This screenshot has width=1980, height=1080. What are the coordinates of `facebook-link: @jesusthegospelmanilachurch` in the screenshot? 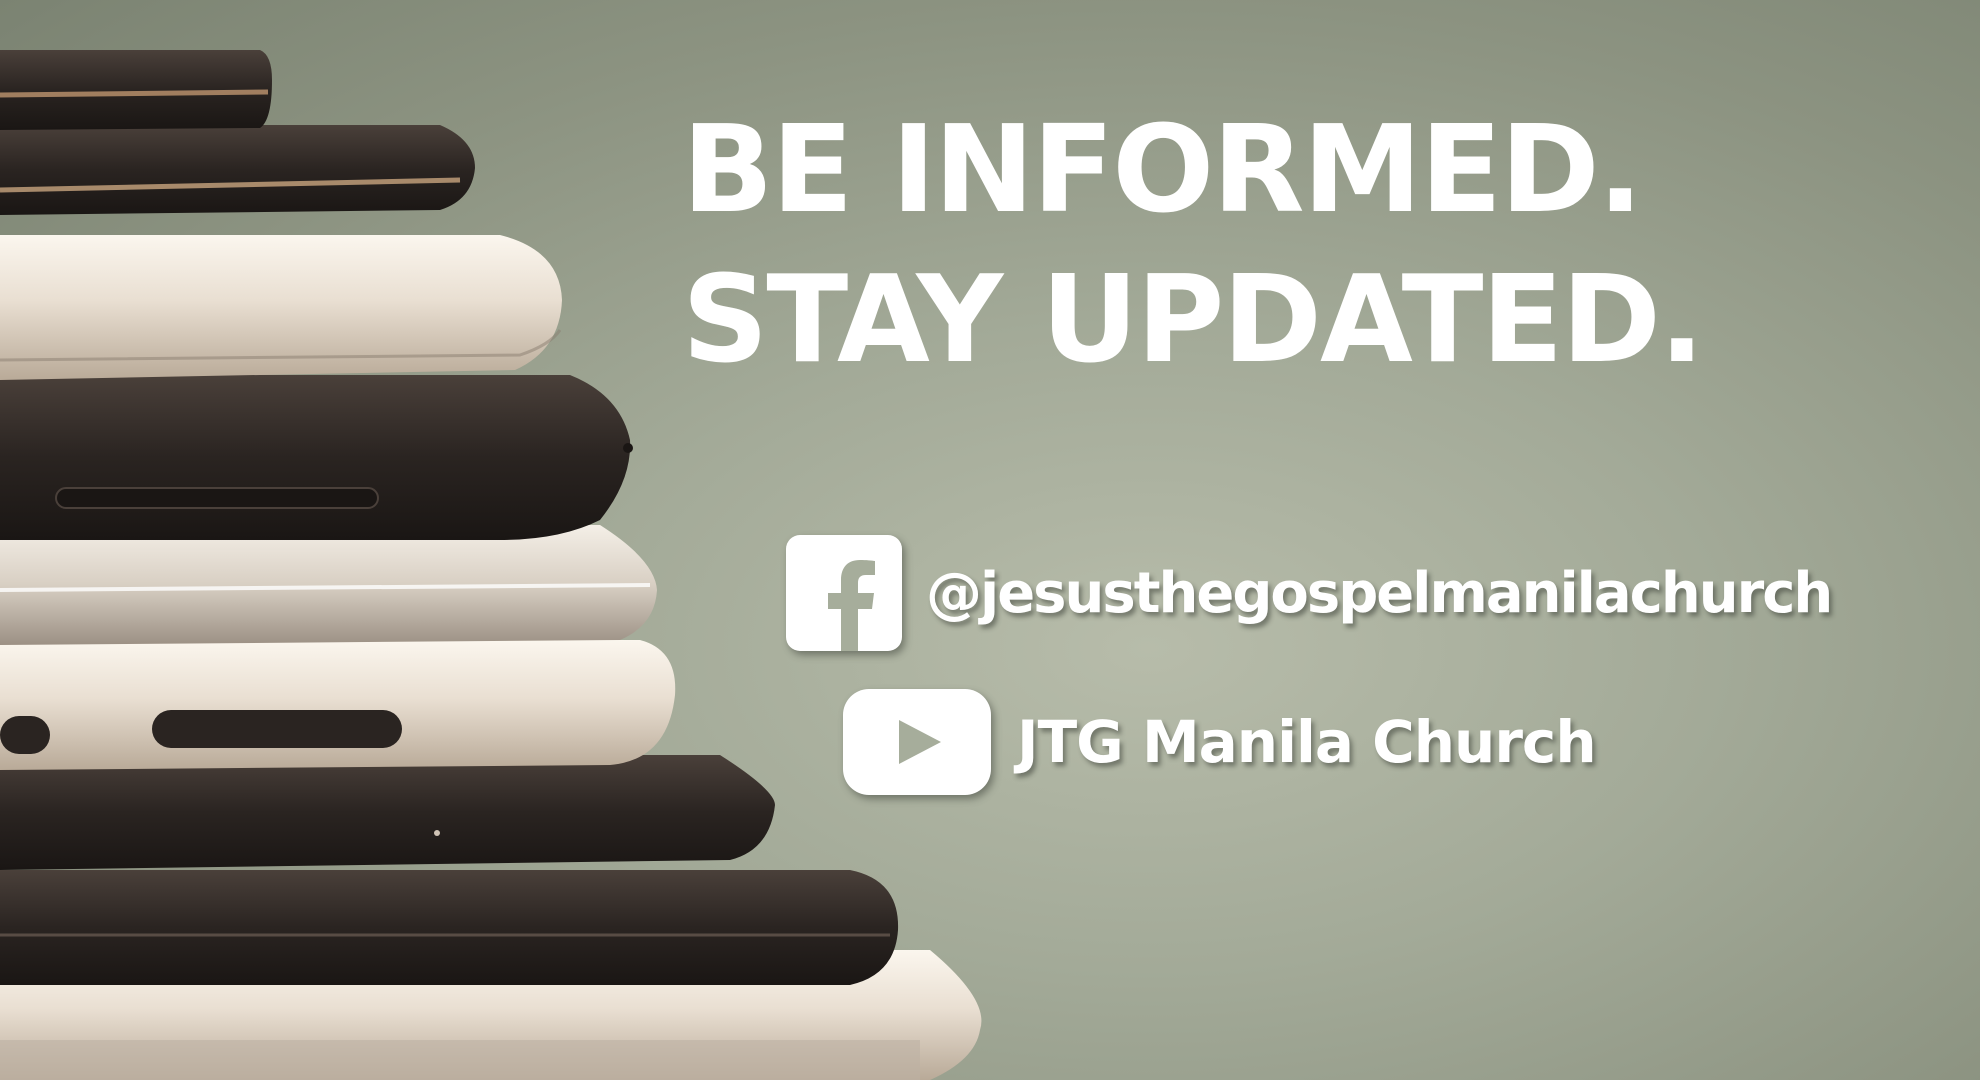 It's located at (1309, 593).